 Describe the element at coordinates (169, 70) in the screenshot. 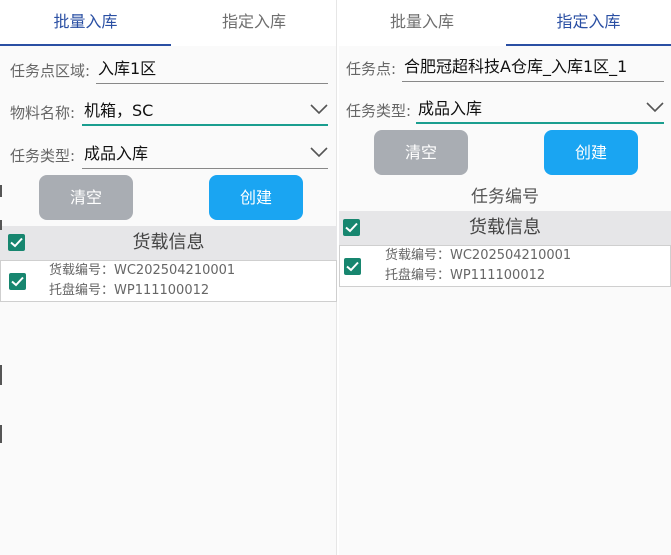

I see `task-area-field: 任务点区域: 入库1区` at that location.